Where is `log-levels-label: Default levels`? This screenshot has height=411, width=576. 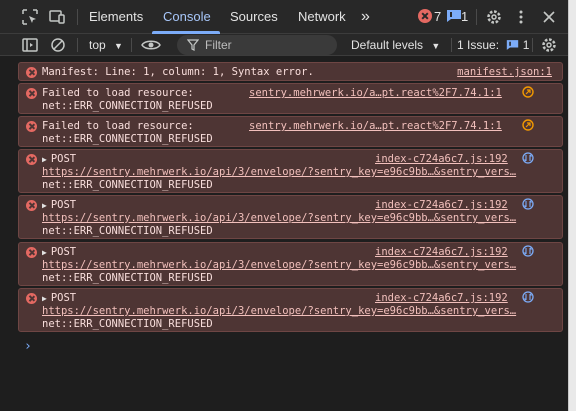
log-levels-label: Default levels is located at coordinates (387, 45).